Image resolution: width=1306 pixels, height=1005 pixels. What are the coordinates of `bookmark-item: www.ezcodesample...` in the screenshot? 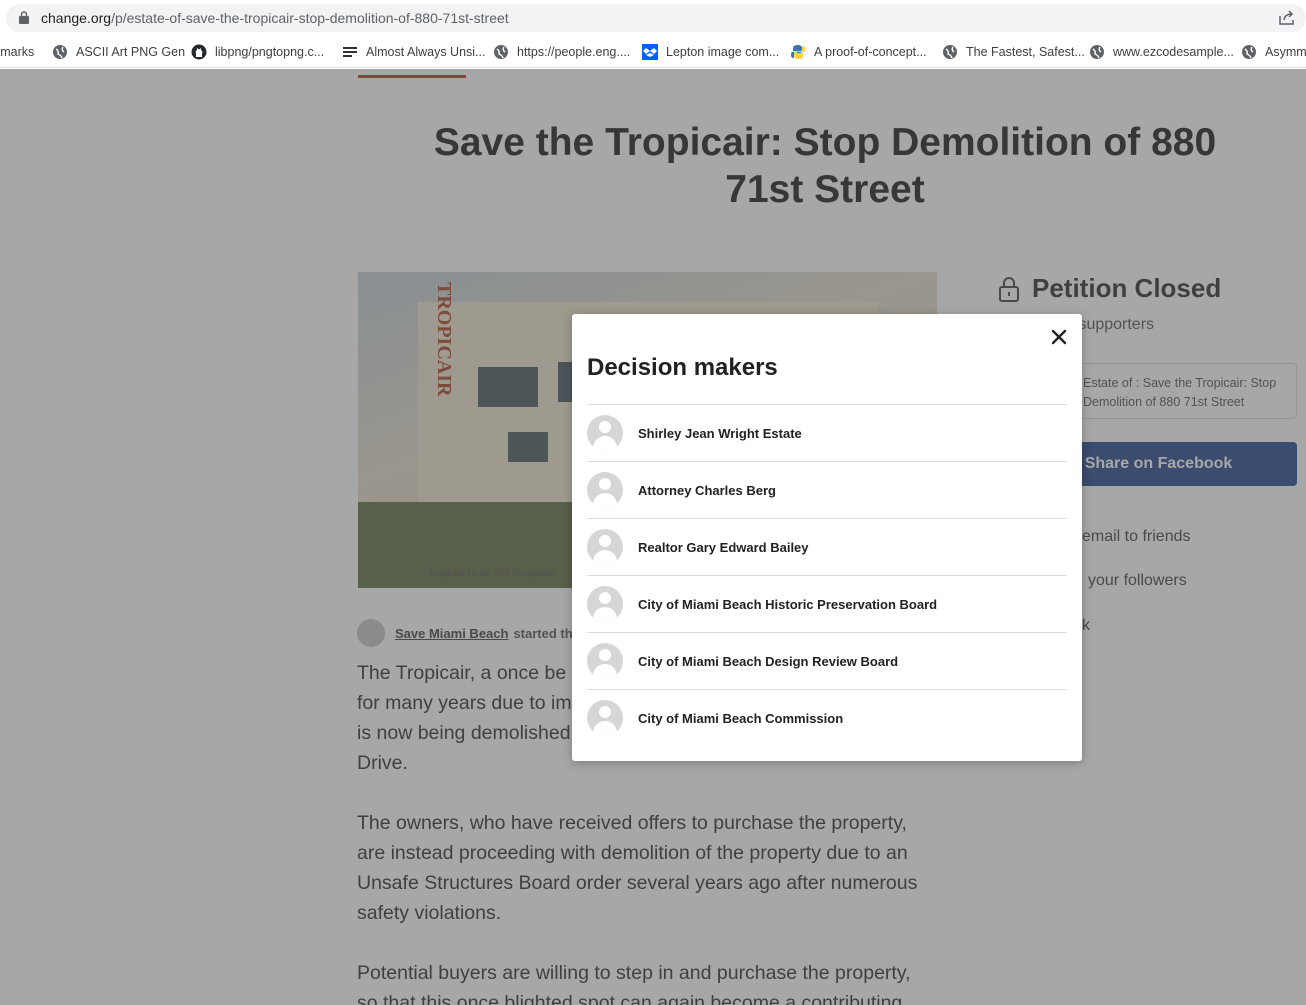 It's located at (1161, 52).